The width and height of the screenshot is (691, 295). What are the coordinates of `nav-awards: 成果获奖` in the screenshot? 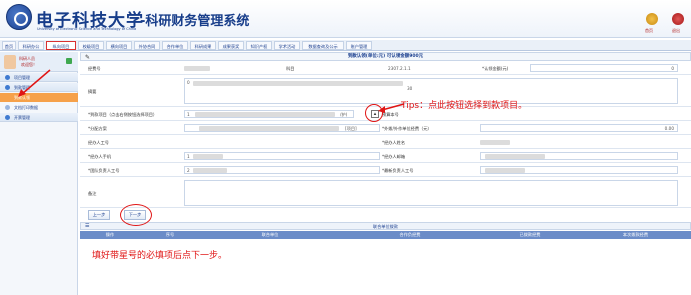 It's located at (231, 45).